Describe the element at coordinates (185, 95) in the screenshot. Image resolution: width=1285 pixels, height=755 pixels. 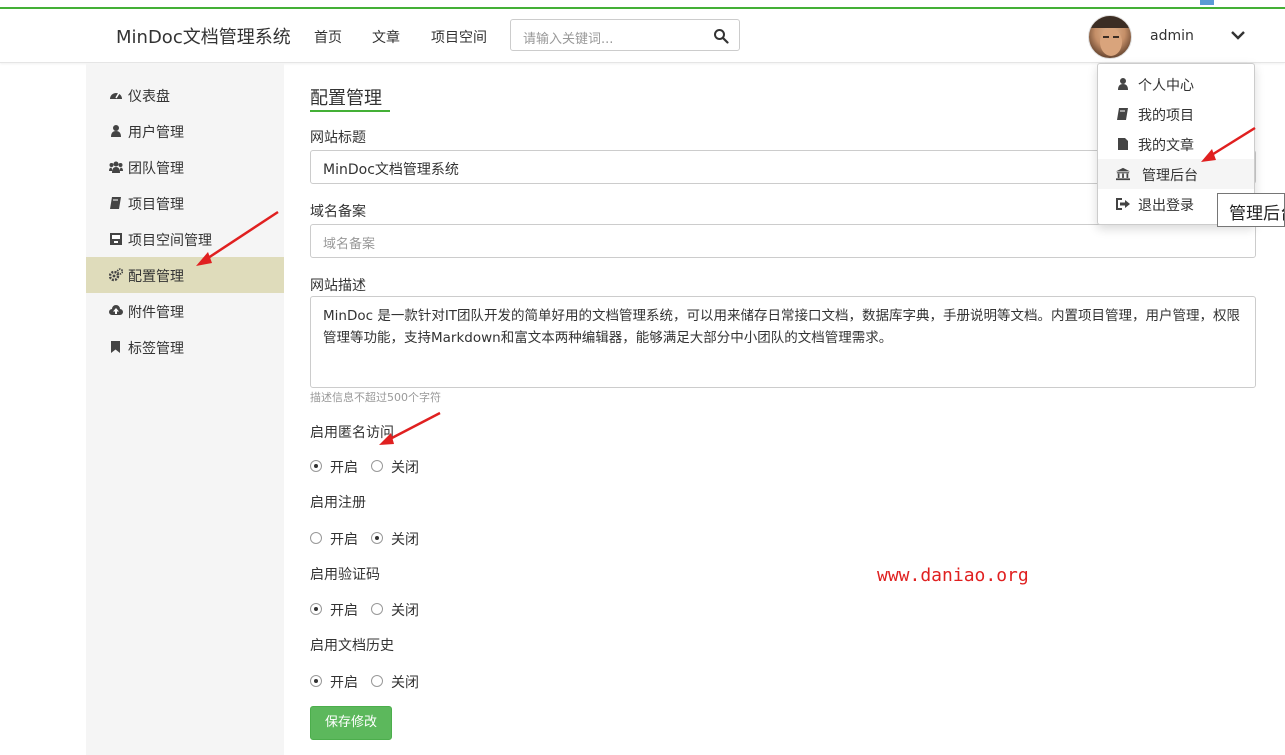
I see `sidebar-item-dashboard: 仪表盘` at that location.